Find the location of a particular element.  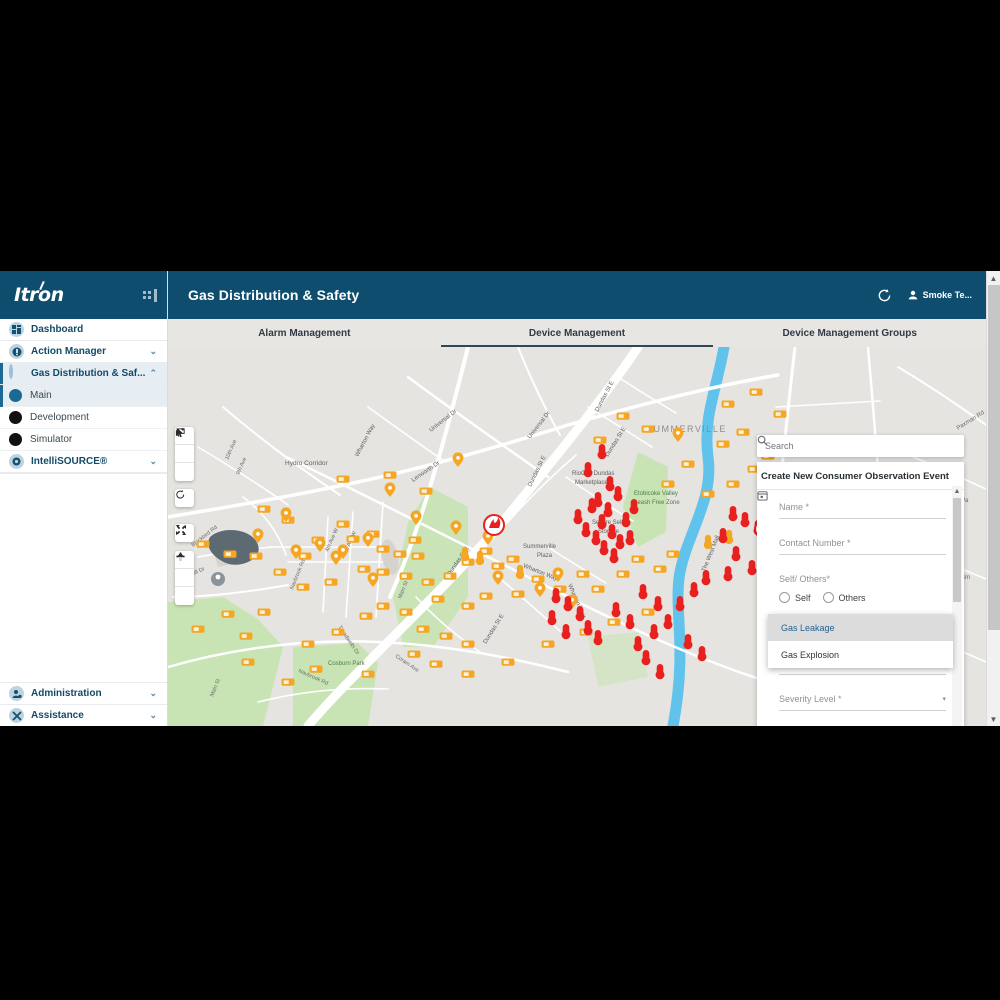

field-name: Name * is located at coordinates (862, 510).